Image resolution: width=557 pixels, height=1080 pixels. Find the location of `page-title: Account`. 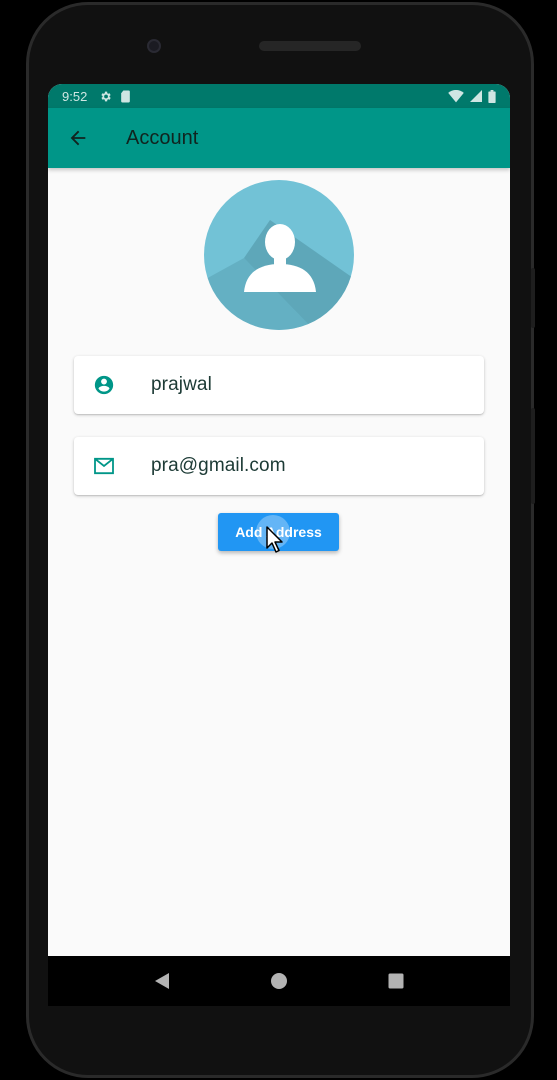

page-title: Account is located at coordinates (162, 137).